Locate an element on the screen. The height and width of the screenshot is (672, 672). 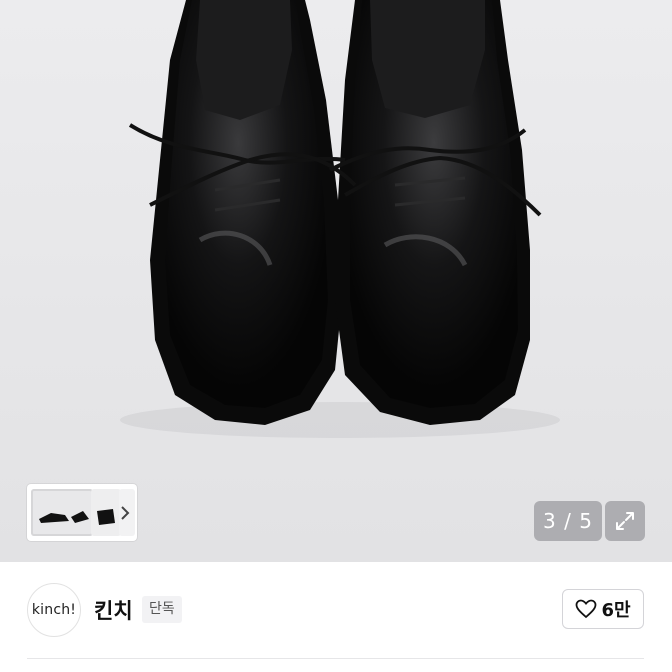
fullscreen-button is located at coordinates (625, 521).